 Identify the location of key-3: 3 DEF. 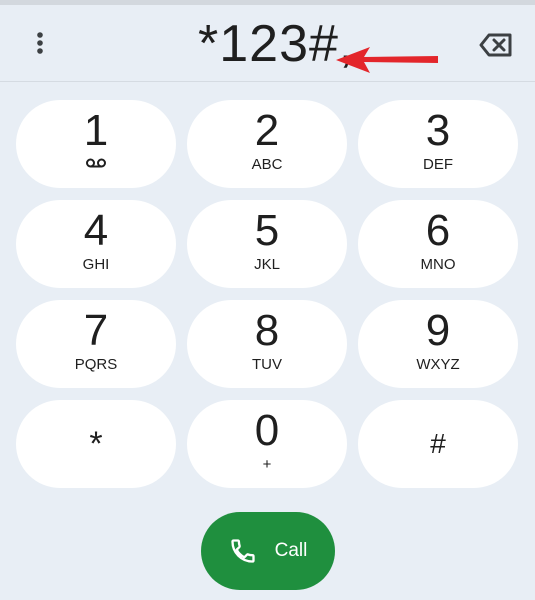
(438, 144).